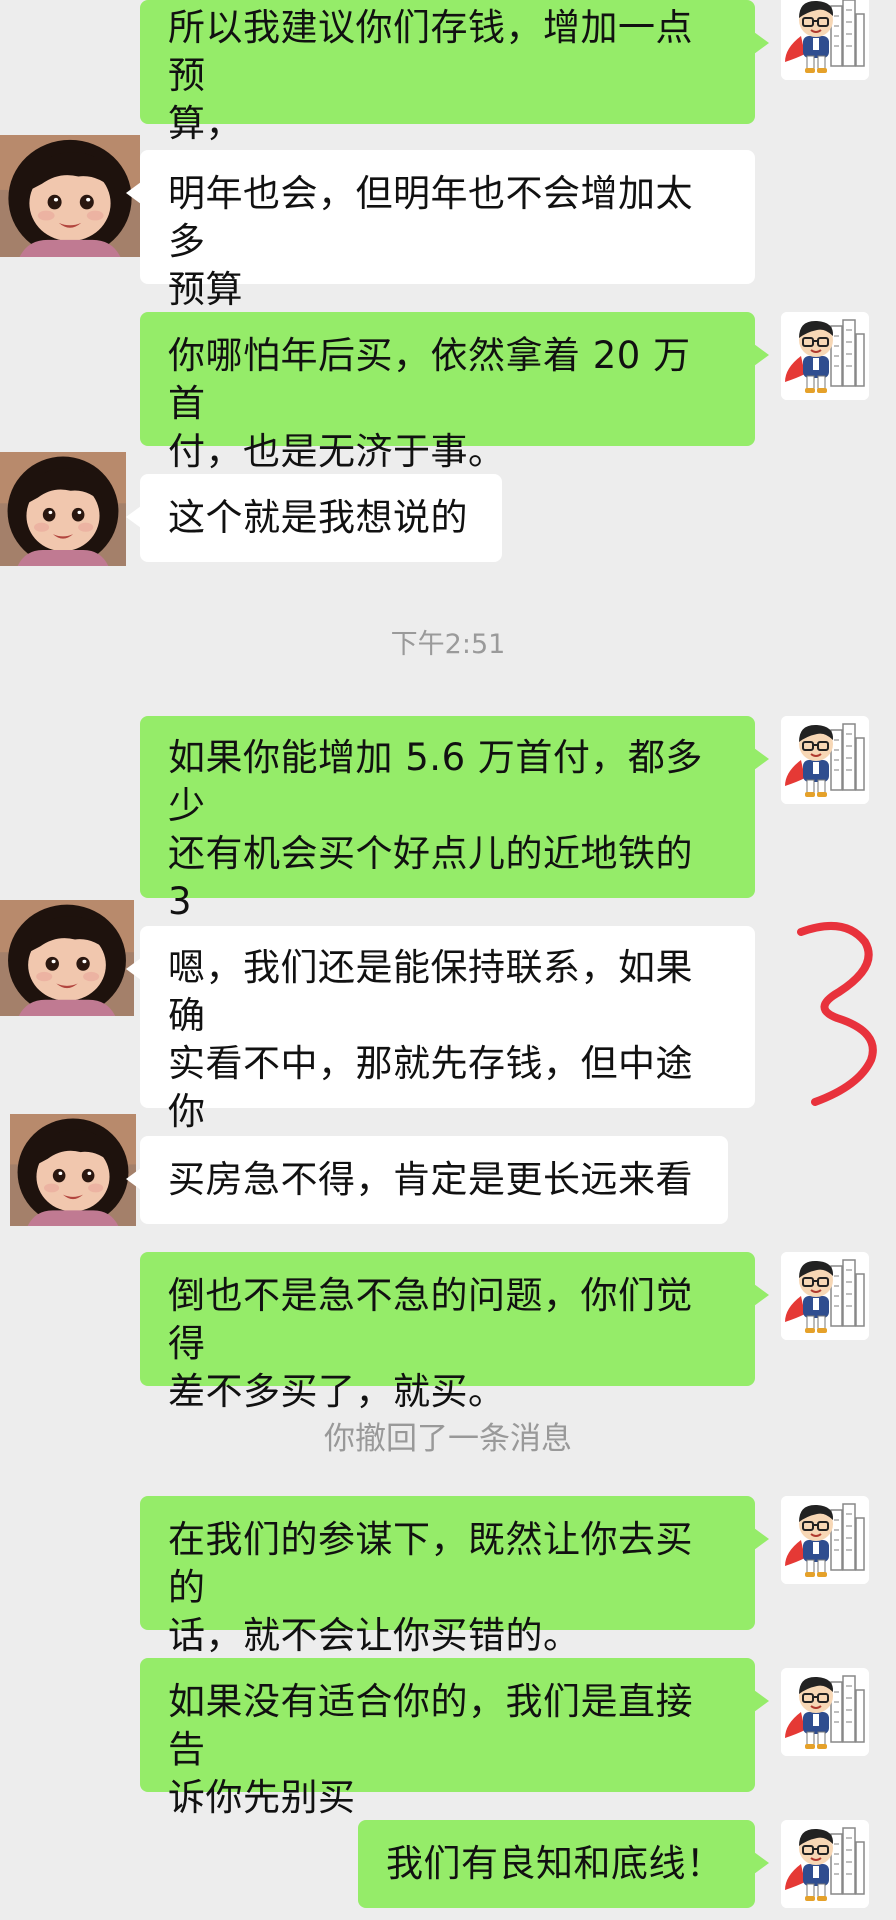 Image resolution: width=896 pixels, height=1920 pixels. What do you see at coordinates (454, 1576) in the screenshot?
I see `chat-bubble-self: 在我们的参谋下，既然让你去买的 话，就不会让你买错的。` at bounding box center [454, 1576].